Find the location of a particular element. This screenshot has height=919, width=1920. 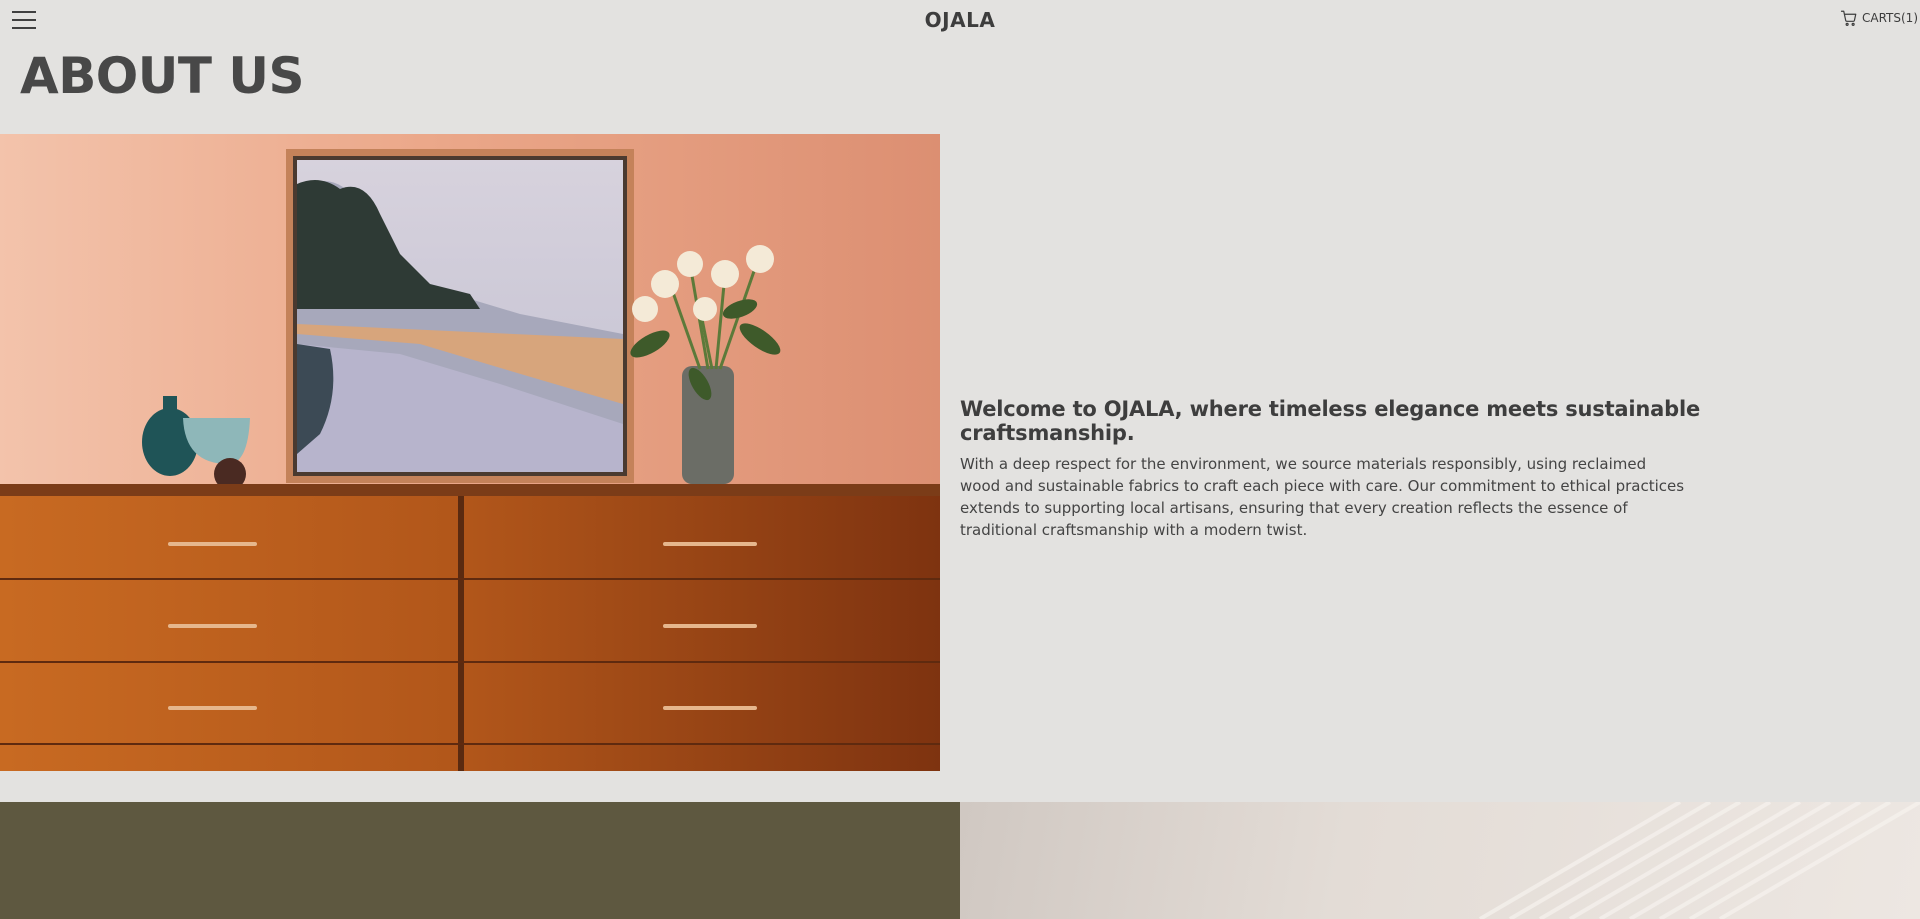

site-header: OJALA CARTS(1) is located at coordinates (960, 20).